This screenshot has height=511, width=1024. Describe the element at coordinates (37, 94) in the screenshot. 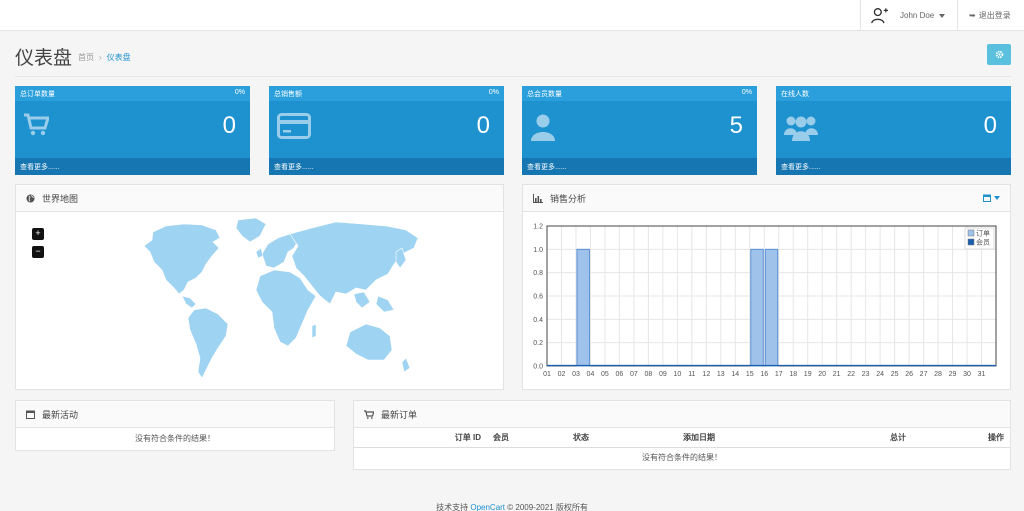

I see `tile-label: 总订单数量` at that location.